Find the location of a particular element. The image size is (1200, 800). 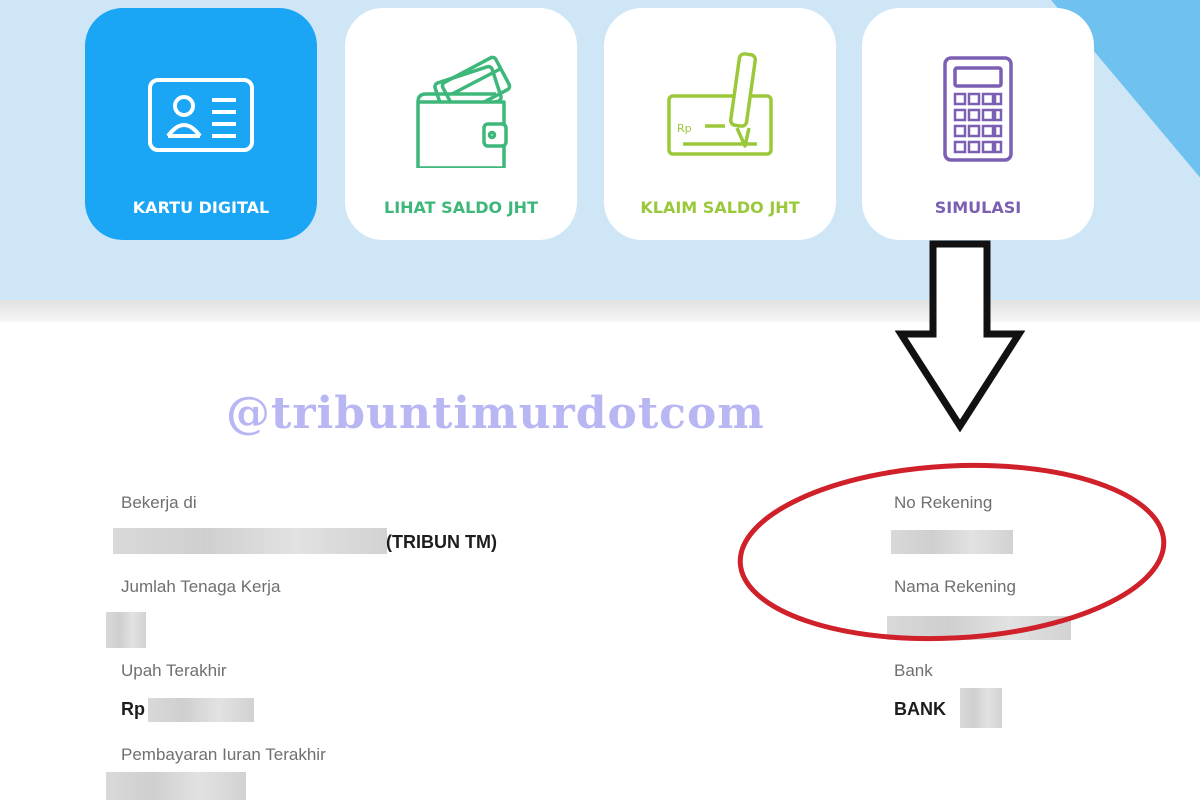

redacted-pembayaran-iuran is located at coordinates (176, 786).